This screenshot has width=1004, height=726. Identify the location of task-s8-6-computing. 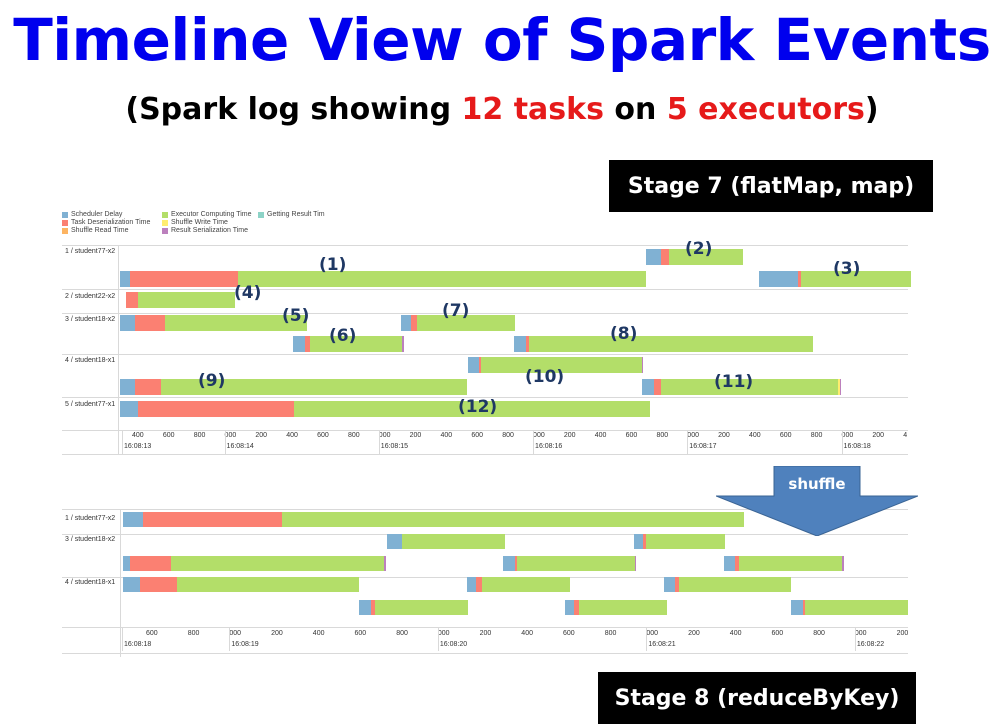
(790, 563).